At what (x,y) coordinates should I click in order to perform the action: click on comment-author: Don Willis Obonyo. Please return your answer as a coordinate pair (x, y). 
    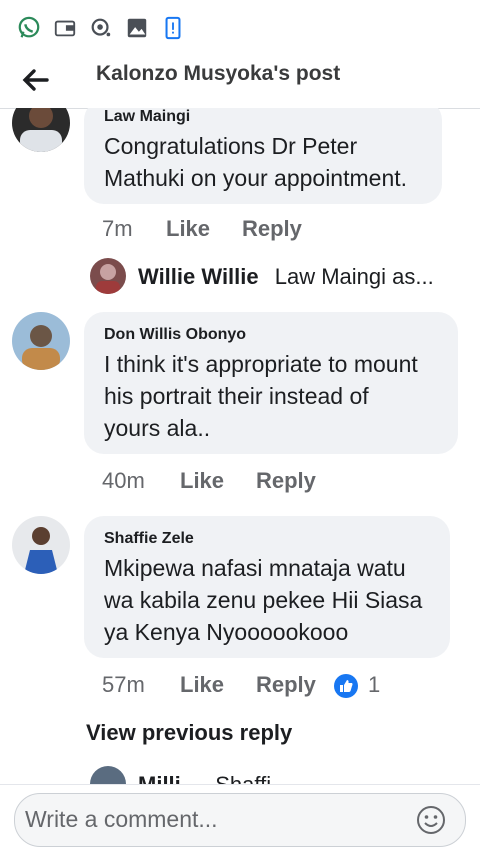
    Looking at the image, I should click on (175, 335).